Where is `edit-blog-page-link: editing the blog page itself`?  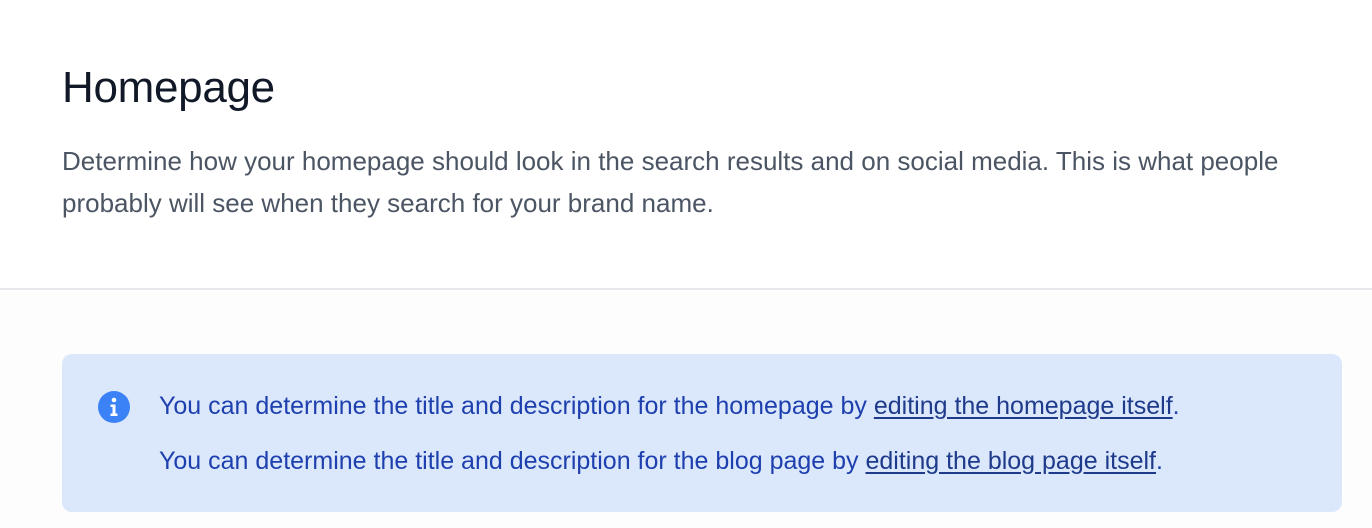
edit-blog-page-link: editing the blog page itself is located at coordinates (1011, 461).